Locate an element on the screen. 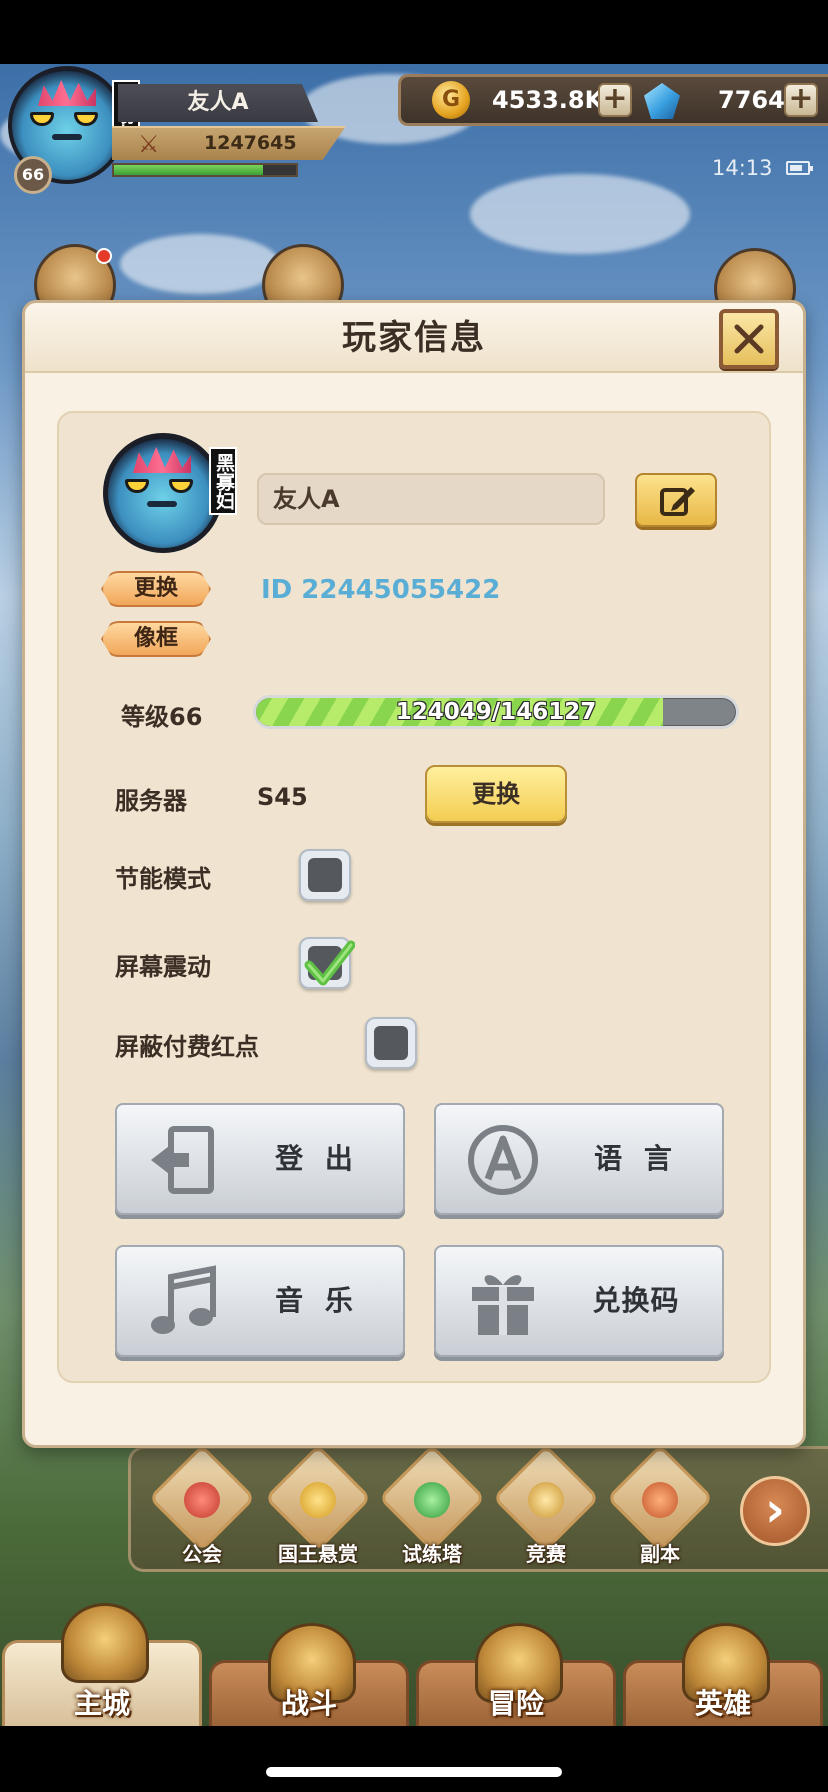 This screenshot has width=828, height=1792. gem-amount: 7764 is located at coordinates (751, 100).